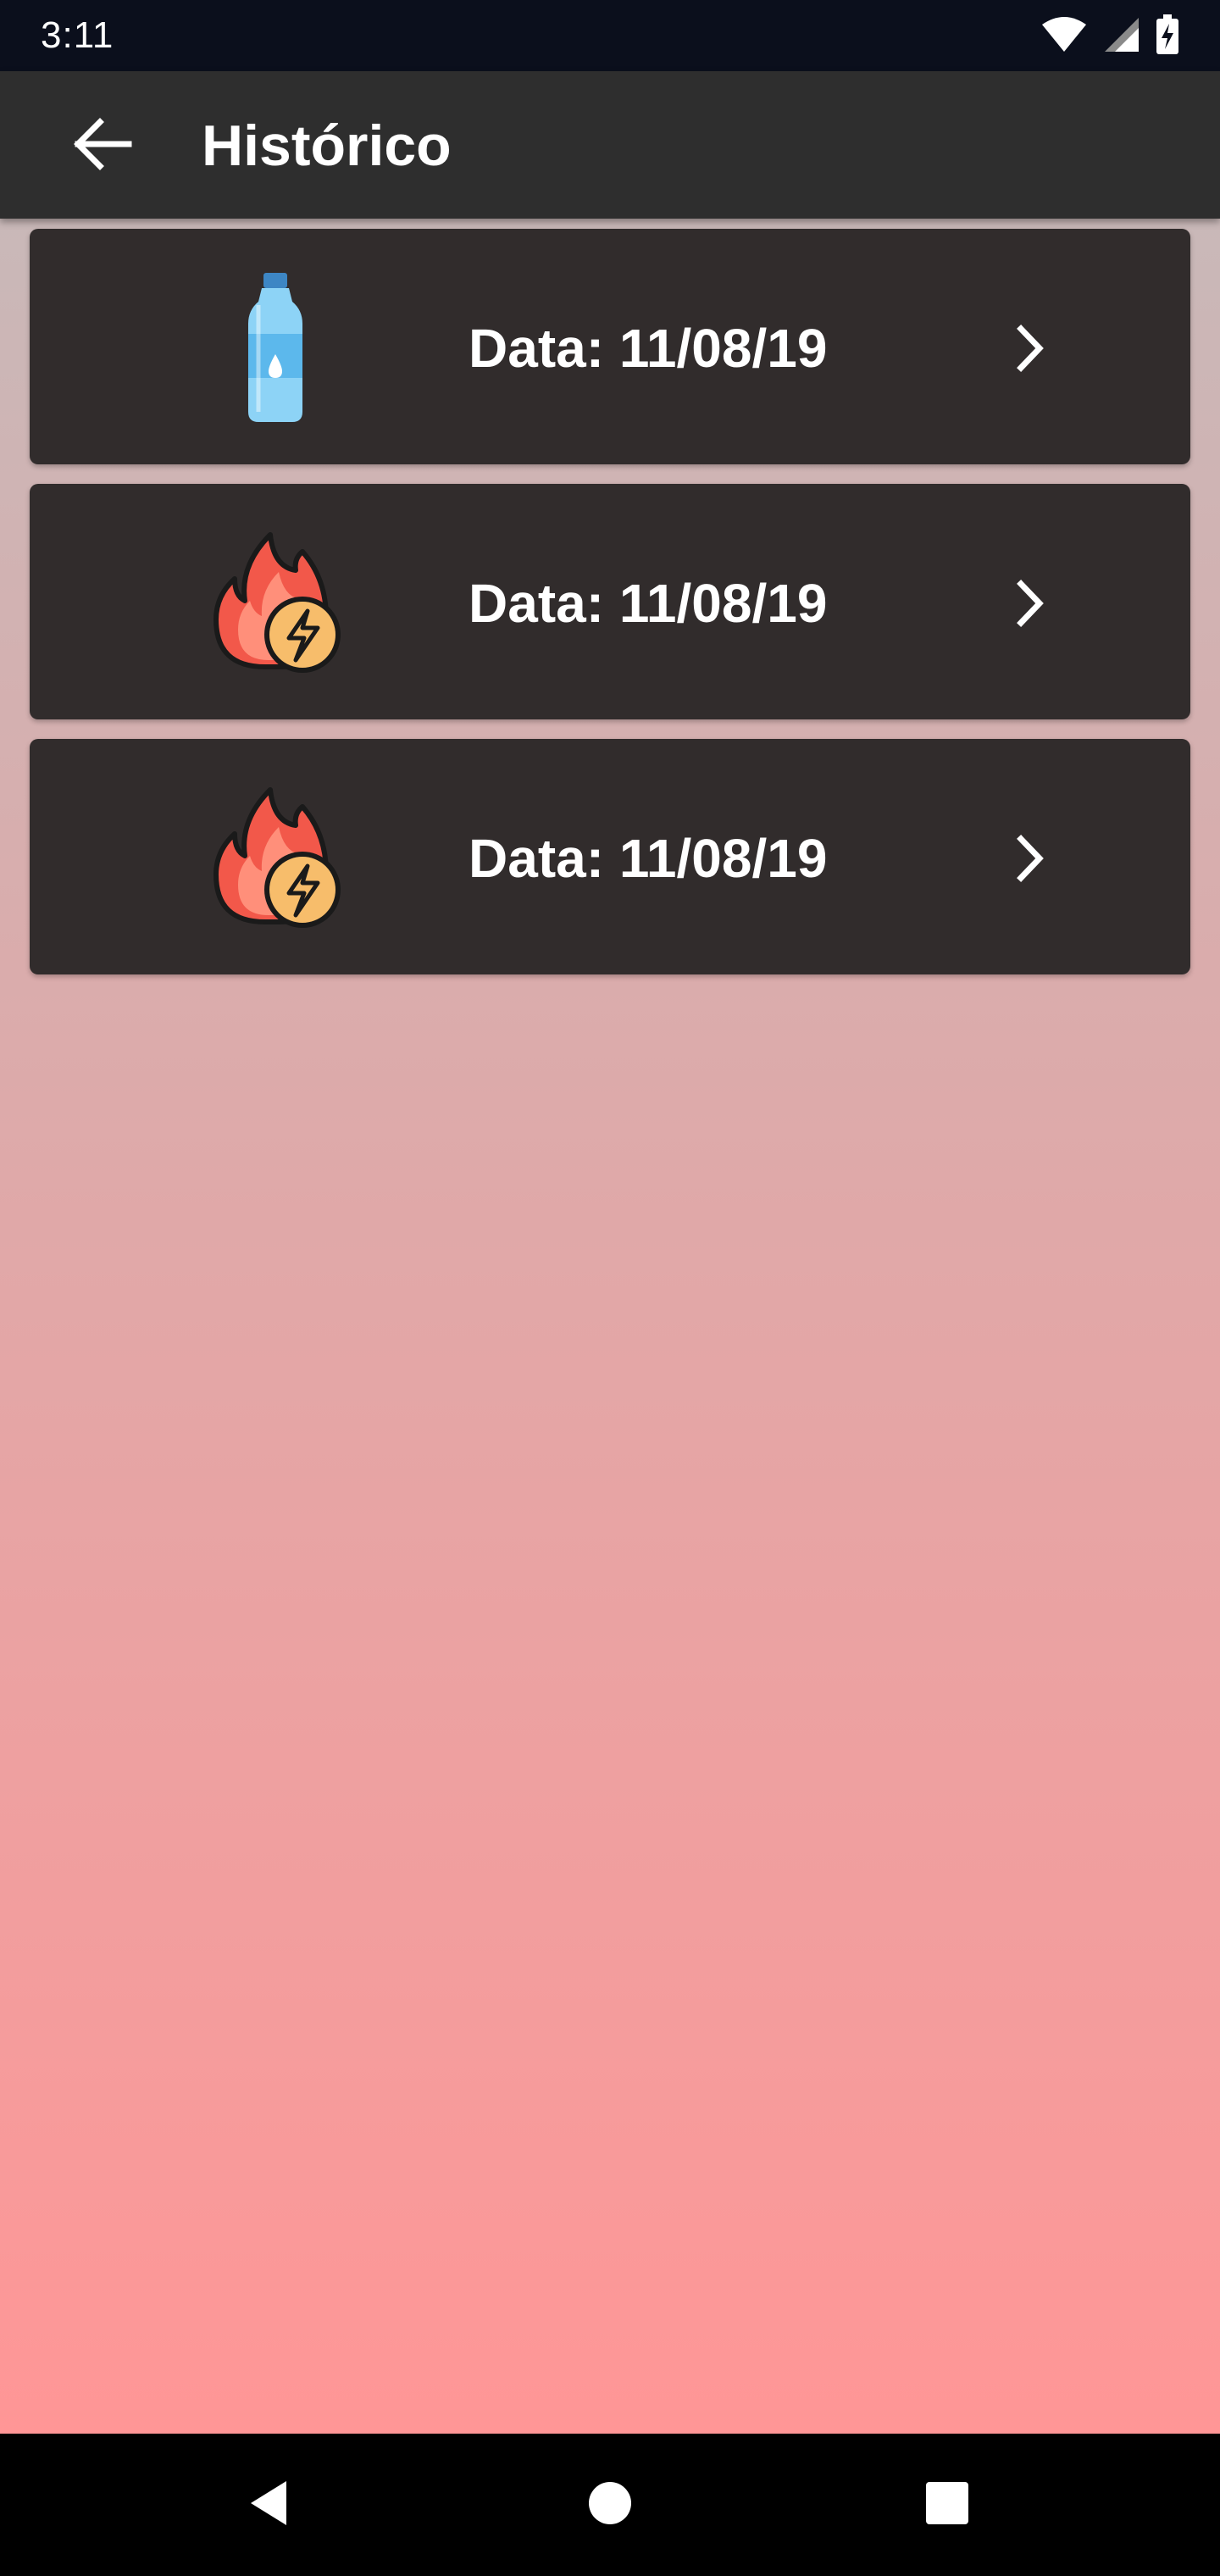 The width and height of the screenshot is (1220, 2576). I want to click on nav-back-button, so click(271, 2504).